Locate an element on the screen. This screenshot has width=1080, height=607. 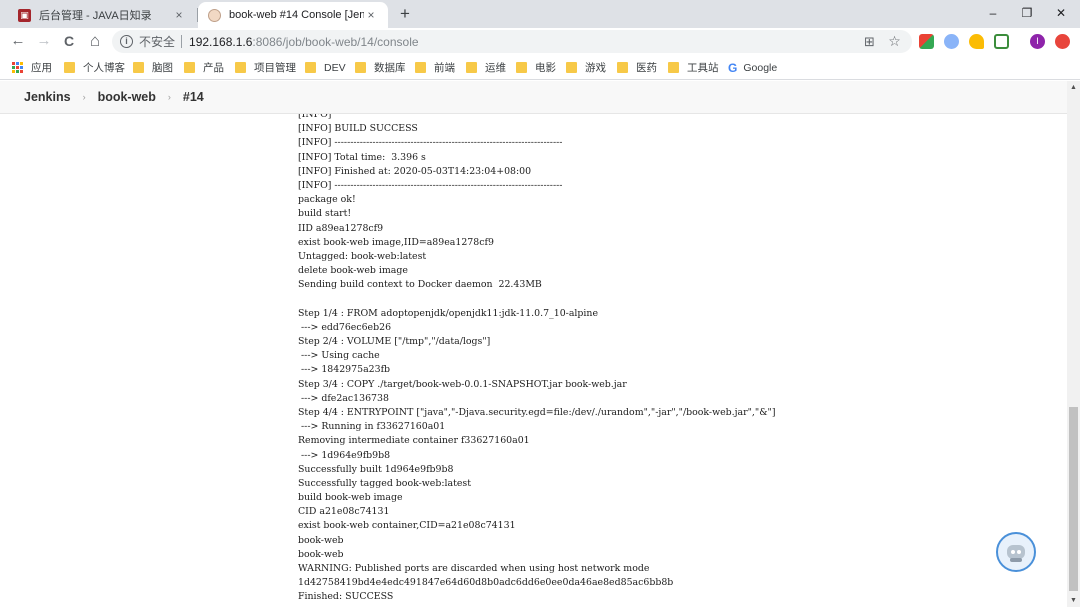
bookmark-label: DEV is located at coordinates (335, 67).